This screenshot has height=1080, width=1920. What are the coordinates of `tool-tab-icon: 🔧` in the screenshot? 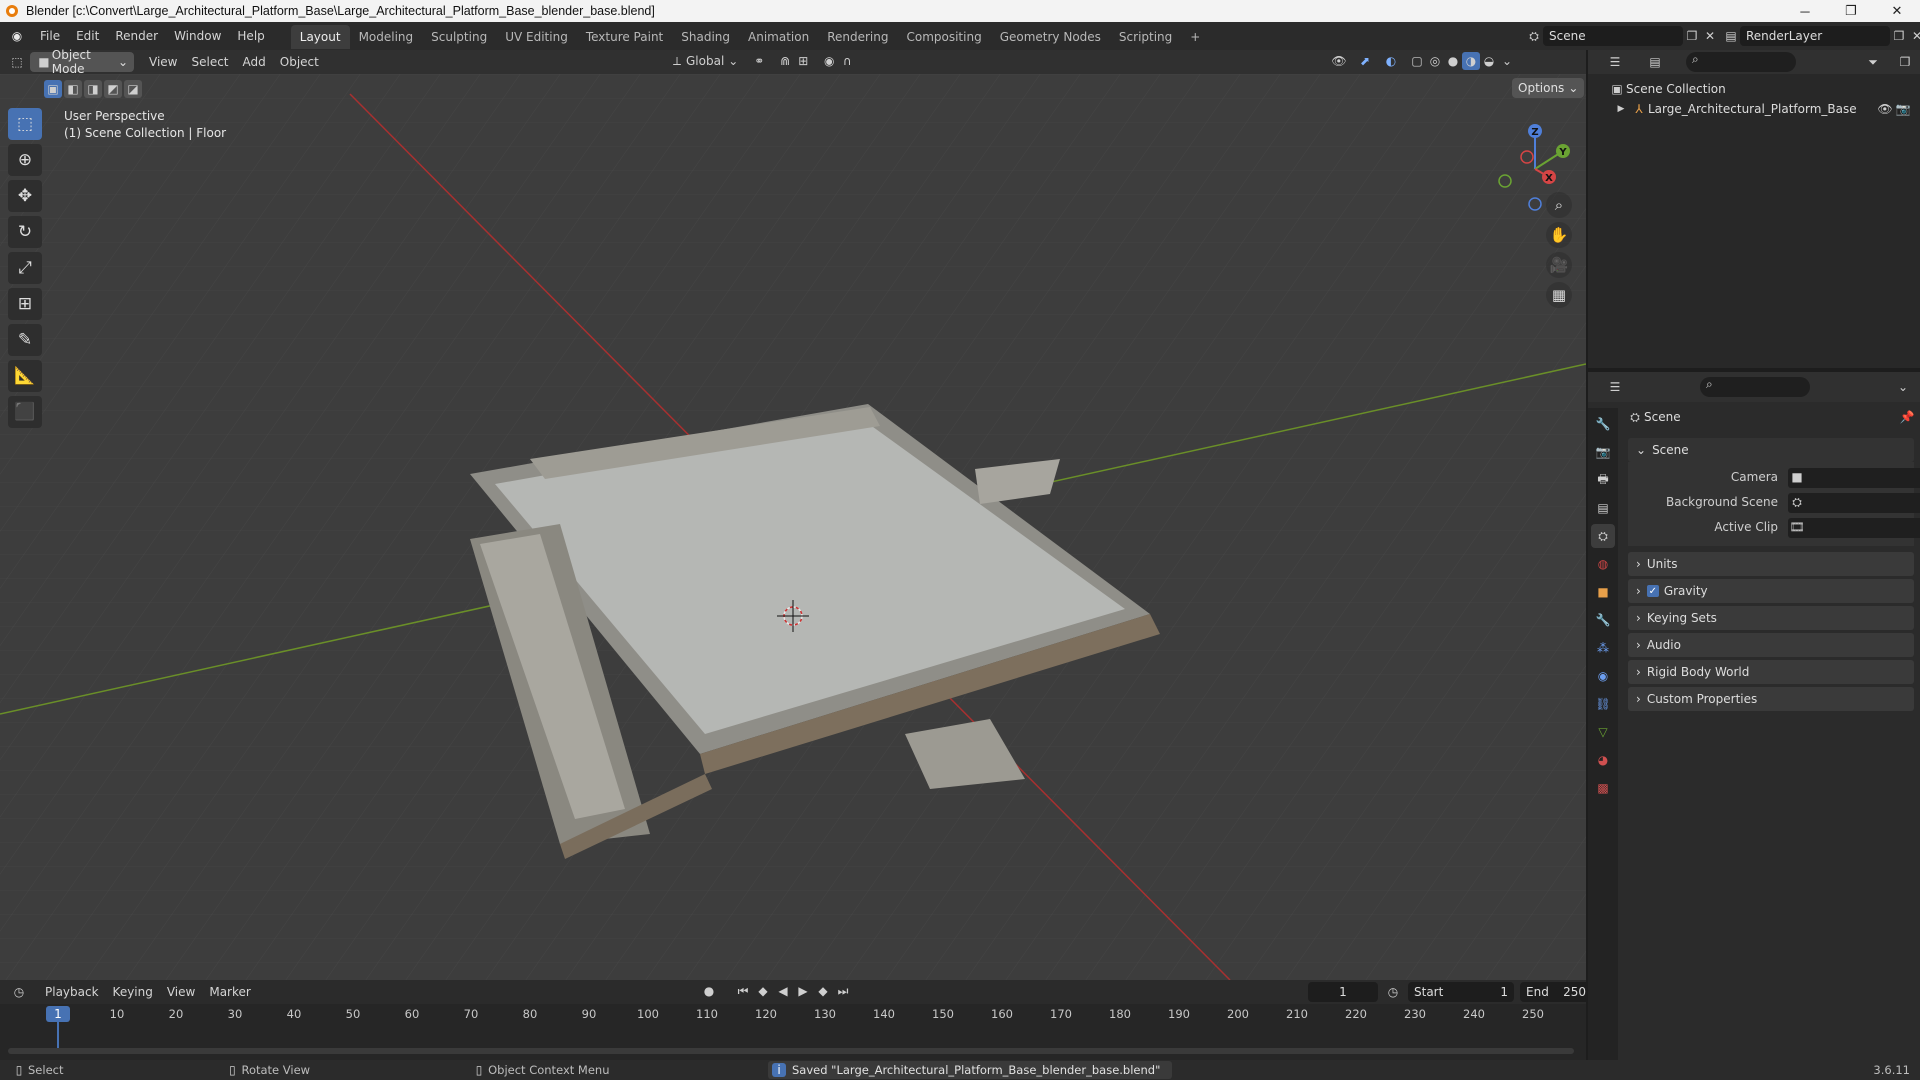 It's located at (1603, 424).